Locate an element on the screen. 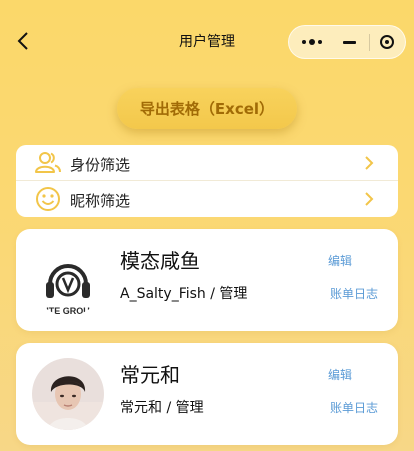  export-excel-button: 导出表格（Excel） is located at coordinates (207, 108).